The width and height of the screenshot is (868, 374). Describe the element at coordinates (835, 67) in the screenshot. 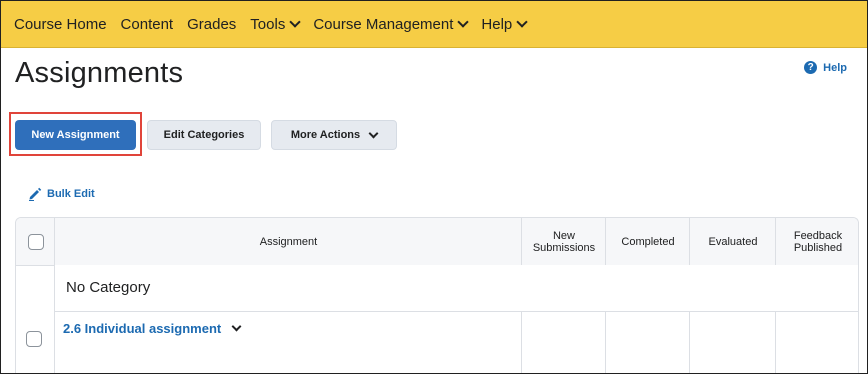

I see `help-label: Help` at that location.